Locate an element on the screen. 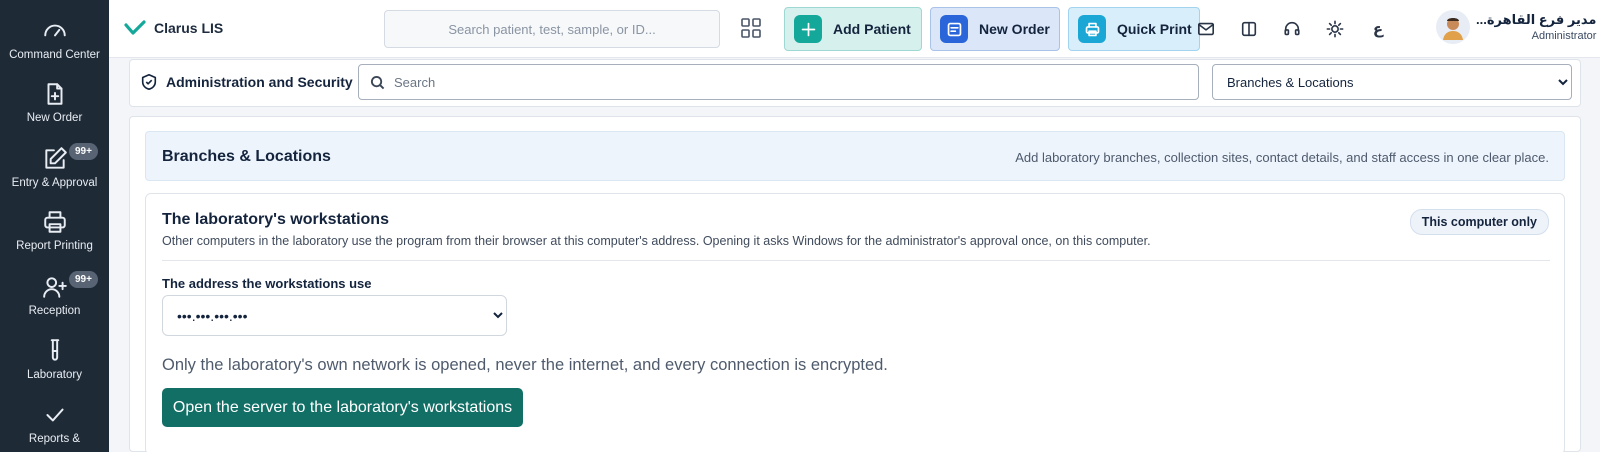 The width and height of the screenshot is (1600, 452). section-title: Branches & Locations is located at coordinates (246, 156).